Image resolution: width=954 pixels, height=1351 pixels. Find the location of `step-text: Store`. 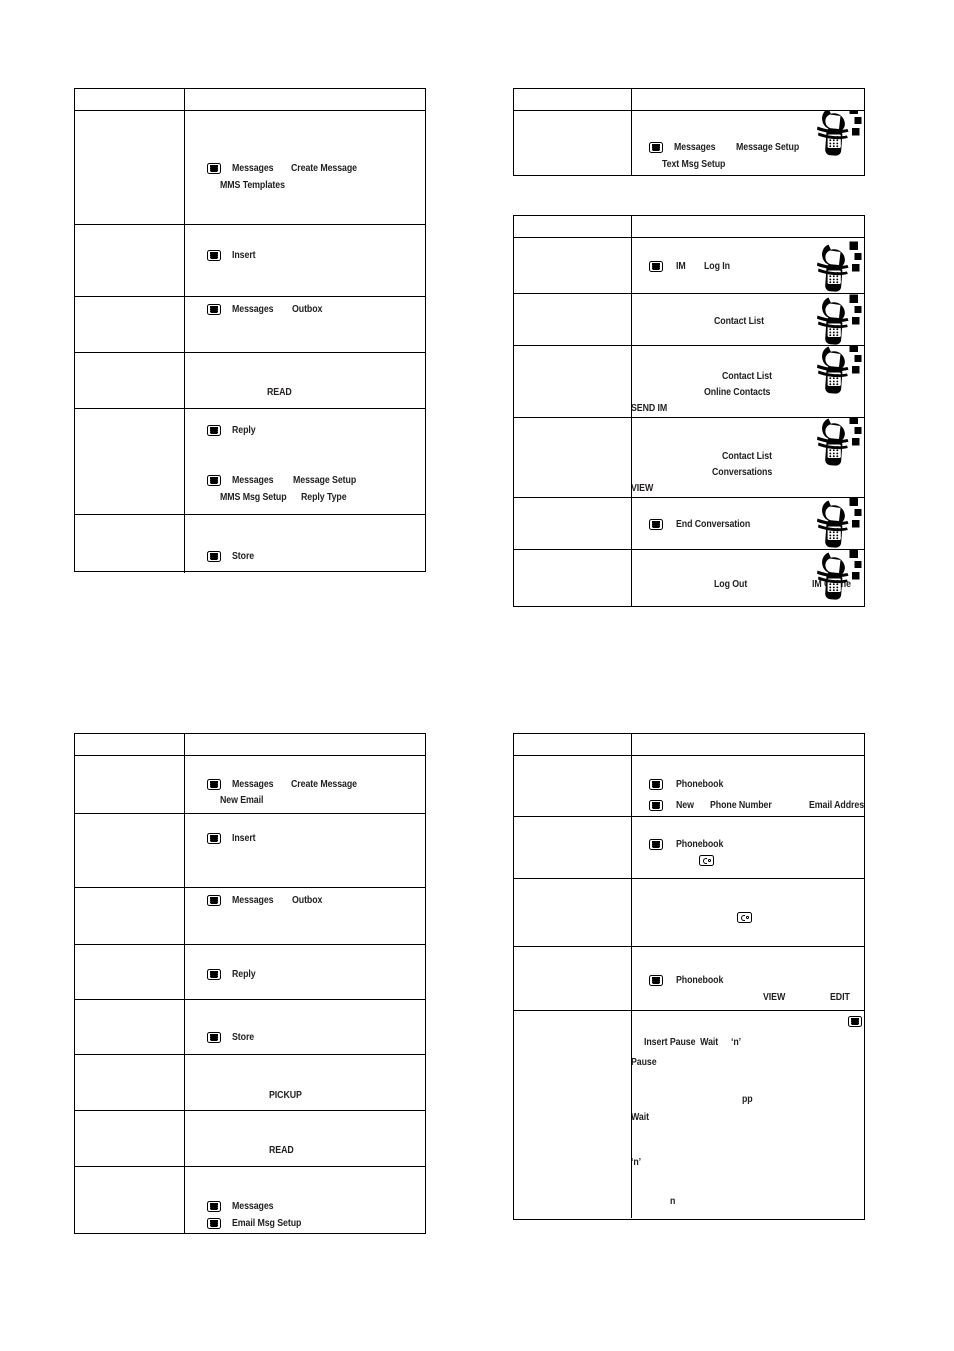

step-text: Store is located at coordinates (243, 1037).